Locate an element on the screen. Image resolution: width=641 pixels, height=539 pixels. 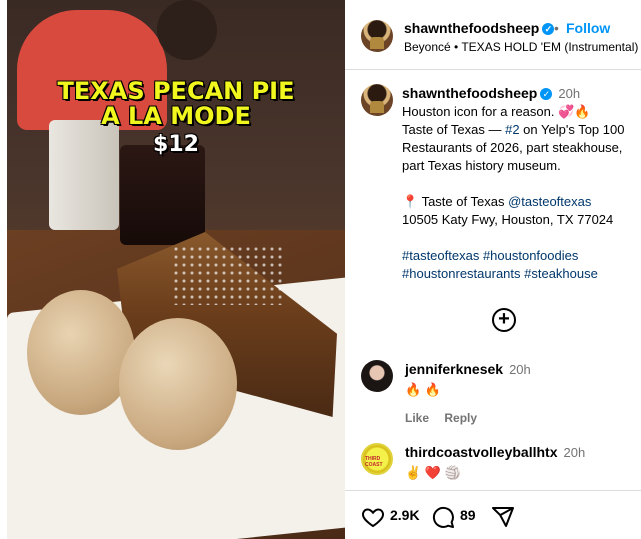
heart-icon is located at coordinates (373, 517).